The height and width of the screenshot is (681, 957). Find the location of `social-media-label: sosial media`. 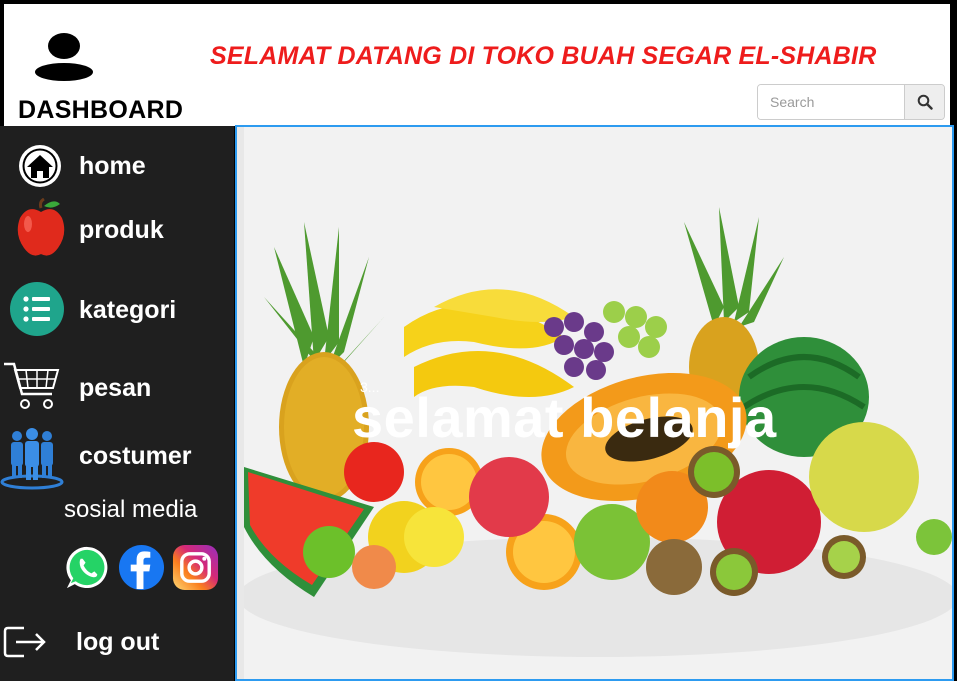

social-media-label: sosial media is located at coordinates (131, 509).